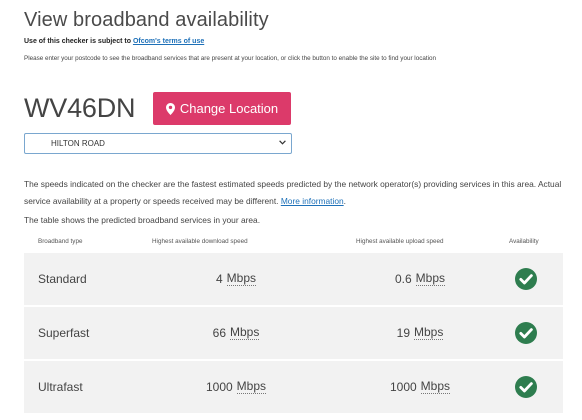 This screenshot has height=420, width=582. I want to click on change-location-button: Change Location, so click(222, 108).